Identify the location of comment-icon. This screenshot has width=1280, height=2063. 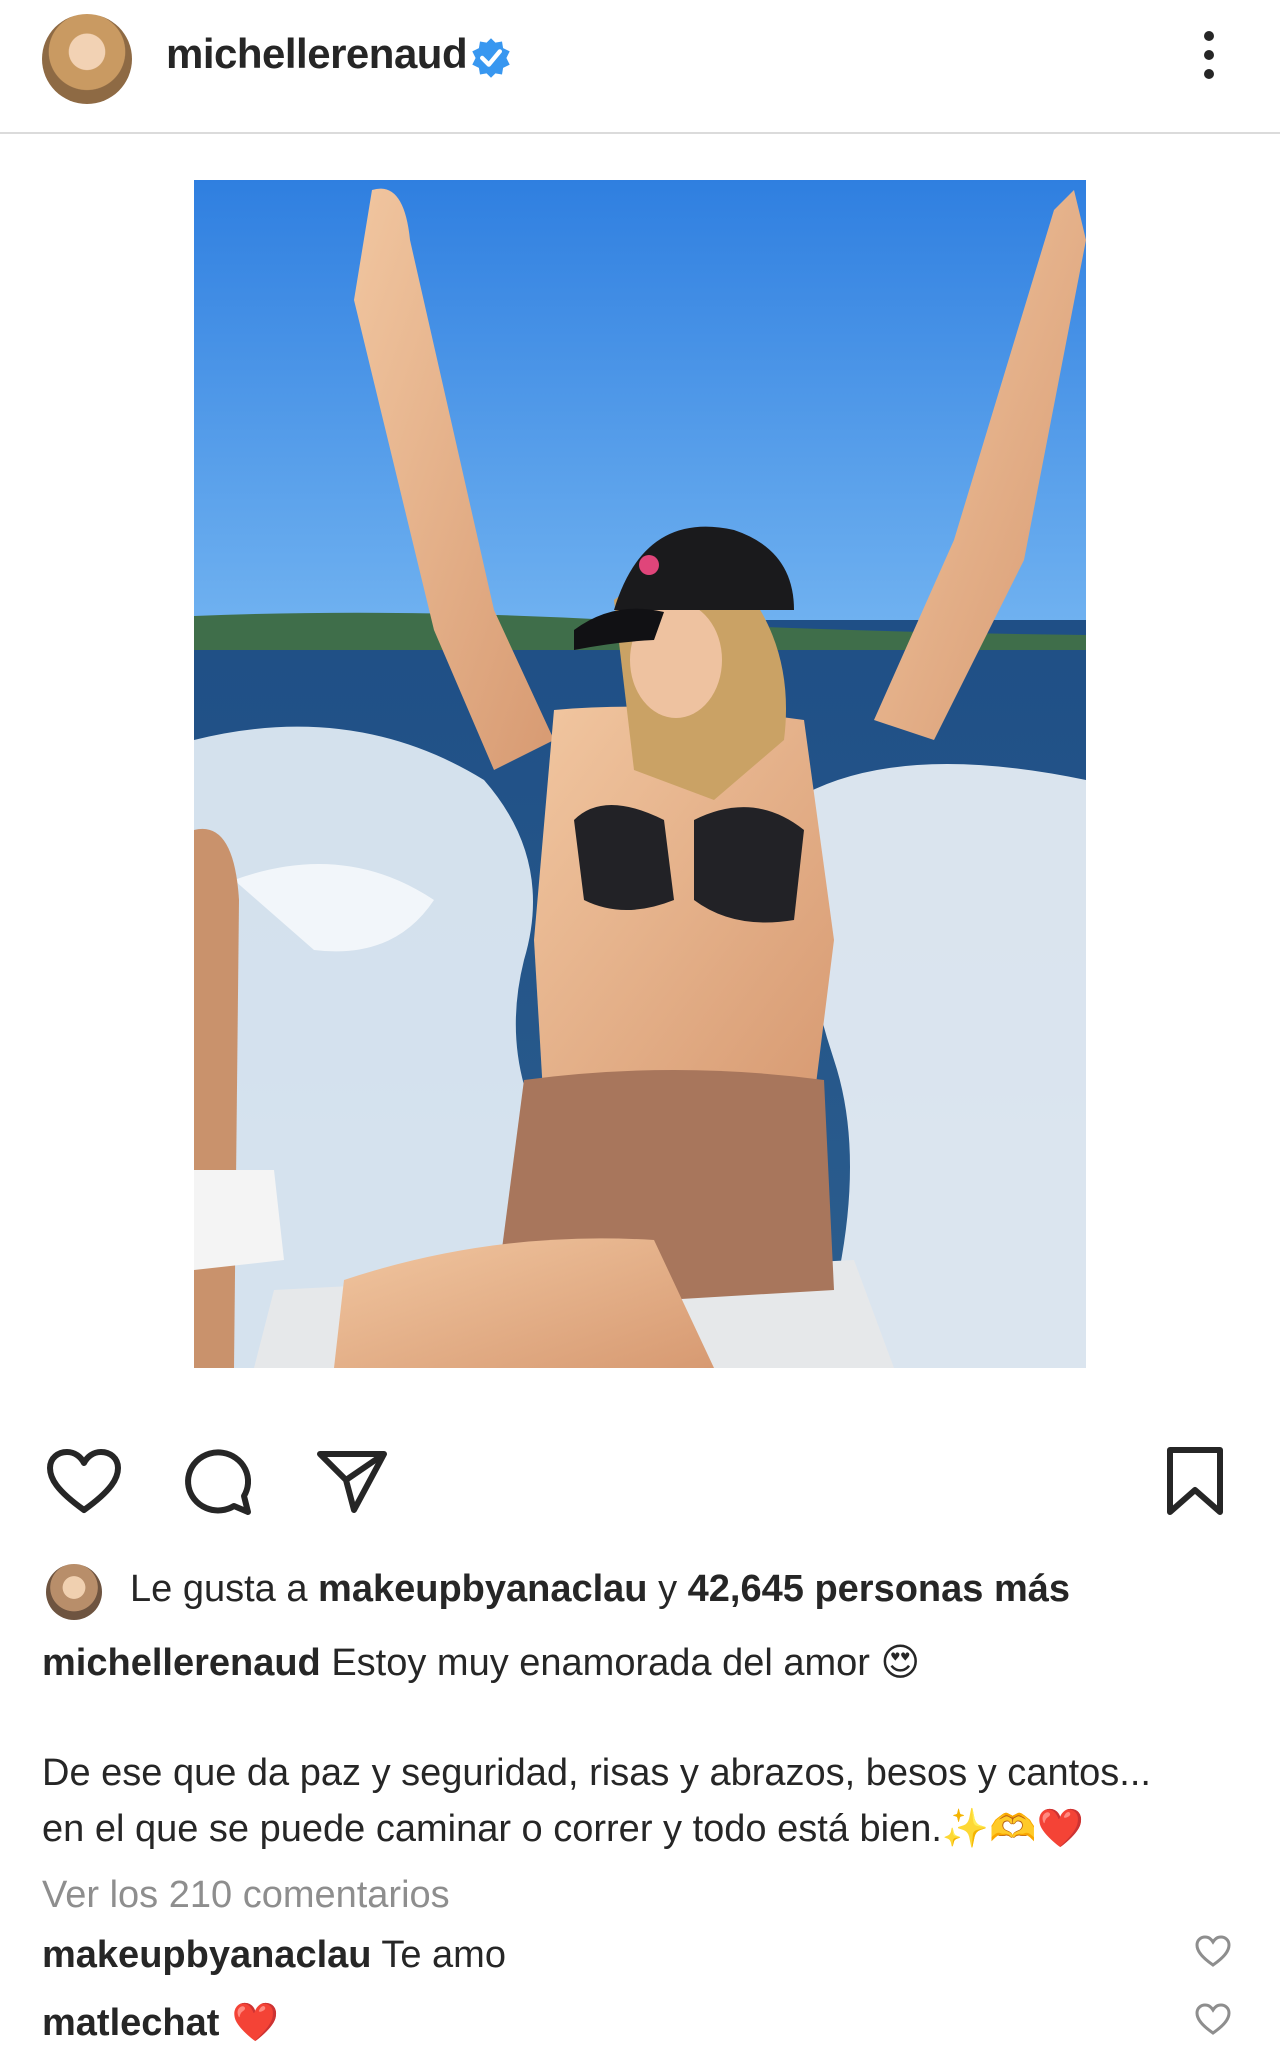
(216, 1482).